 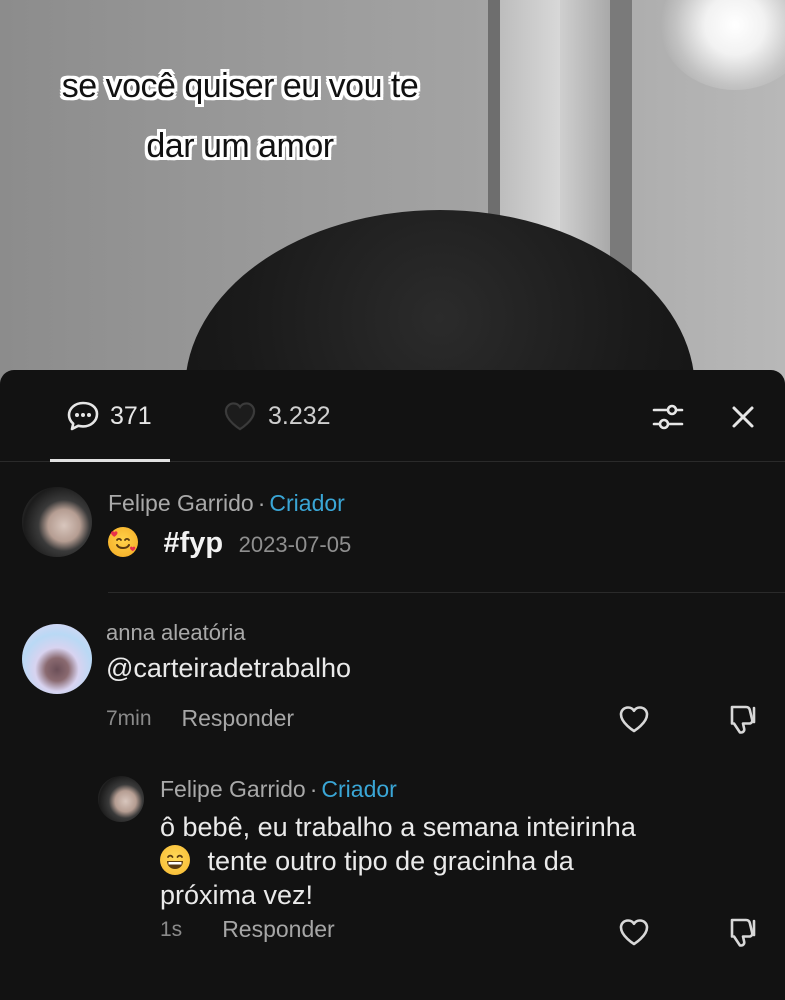 I want to click on dislike-comment-button, so click(x=742, y=719).